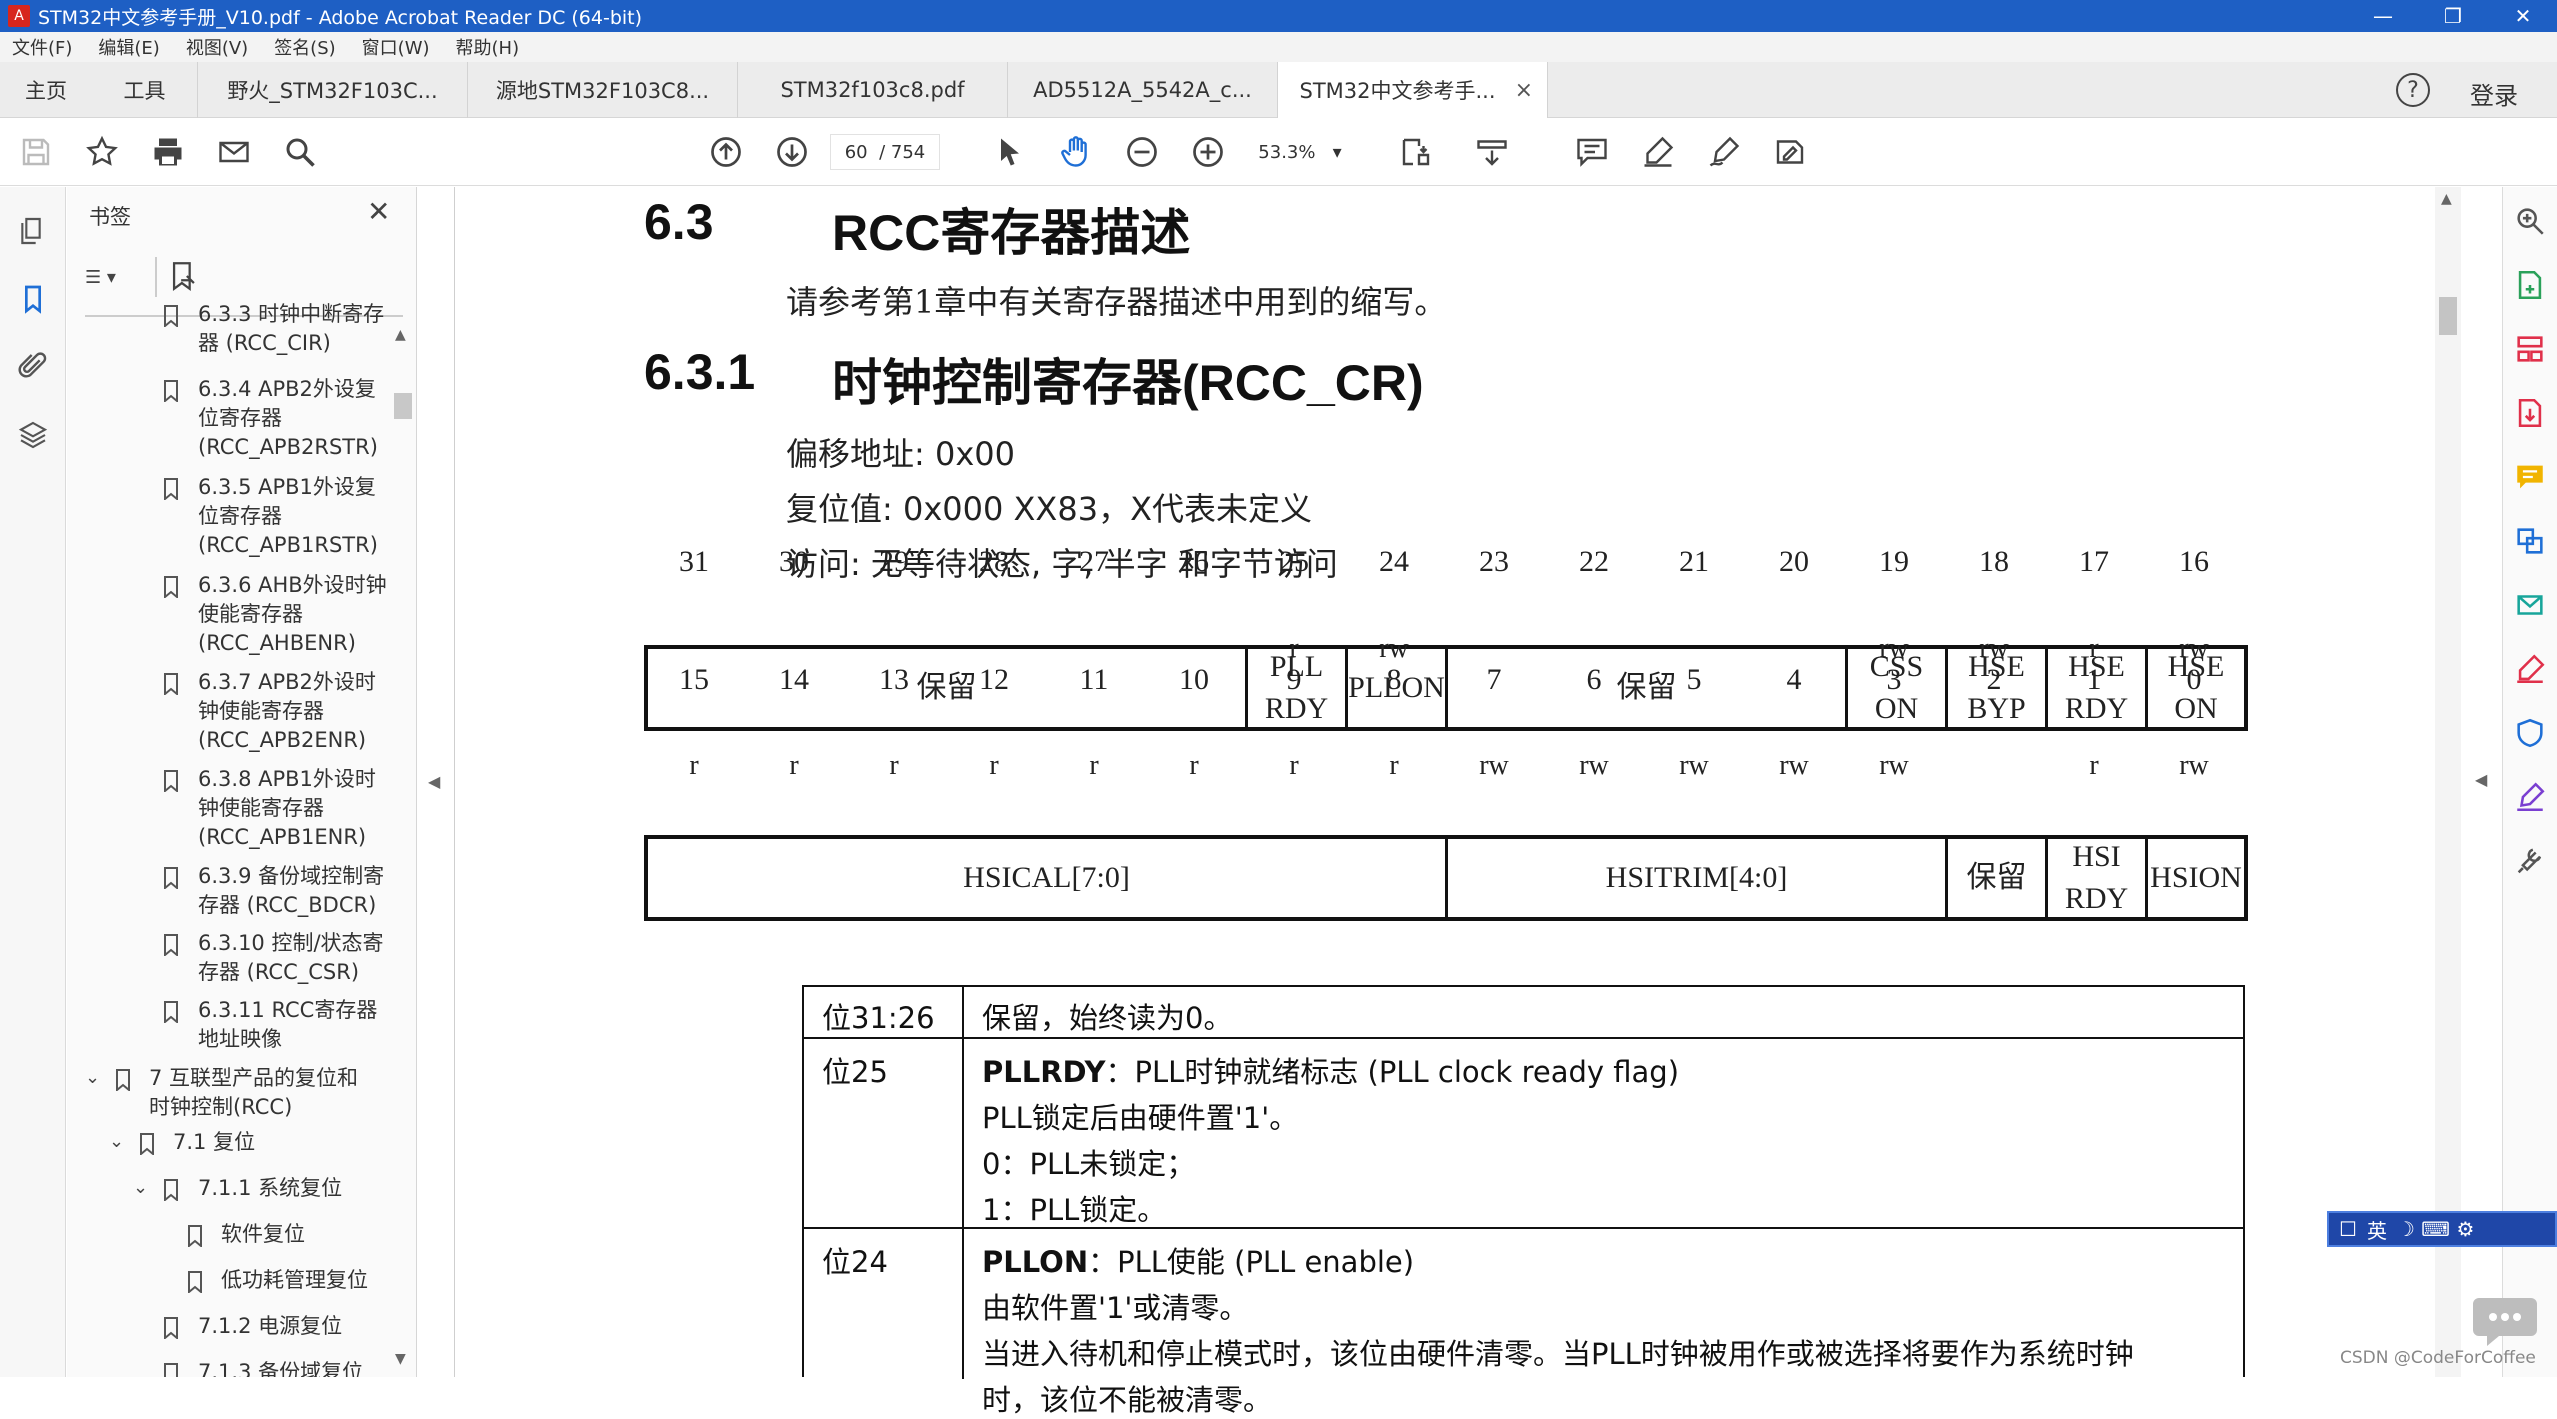 The image size is (2557, 1419). What do you see at coordinates (2509, 1322) in the screenshot?
I see `chat-bubble-icon` at bounding box center [2509, 1322].